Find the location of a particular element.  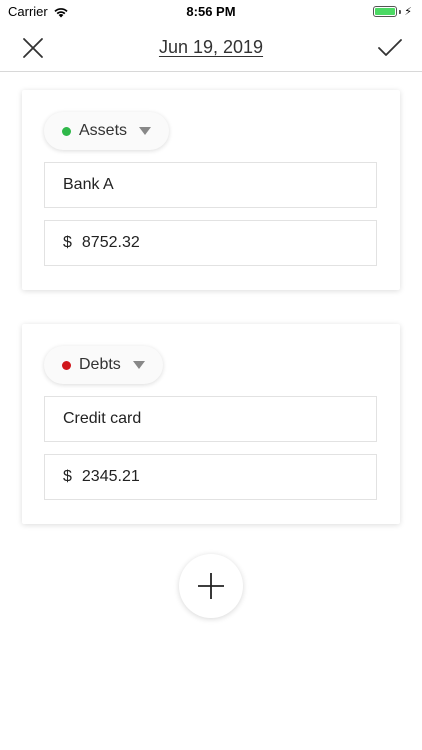

plus-icon is located at coordinates (211, 586).